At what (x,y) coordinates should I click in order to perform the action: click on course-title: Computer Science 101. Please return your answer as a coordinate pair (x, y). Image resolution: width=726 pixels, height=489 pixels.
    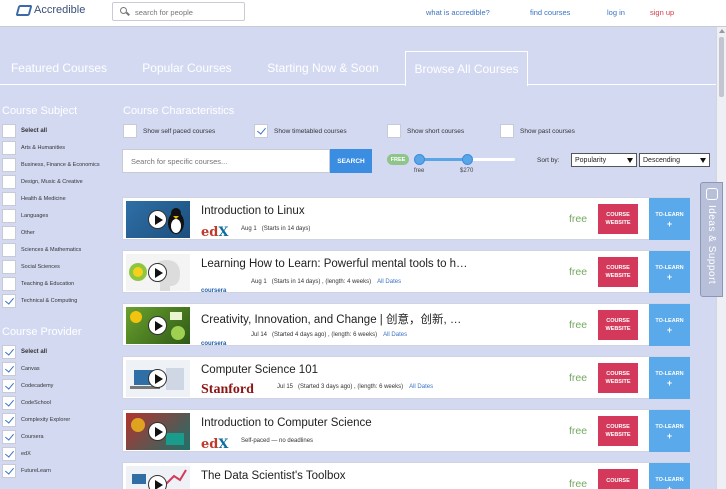
    Looking at the image, I should click on (259, 370).